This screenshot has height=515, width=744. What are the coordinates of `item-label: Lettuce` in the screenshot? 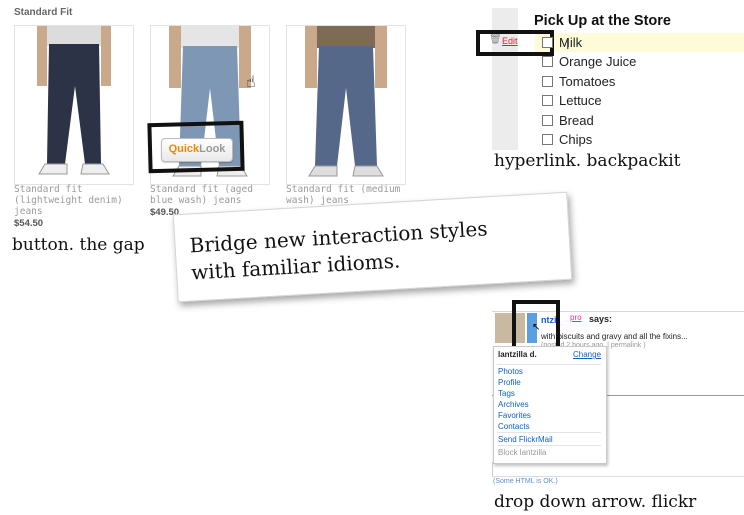 It's located at (580, 100).